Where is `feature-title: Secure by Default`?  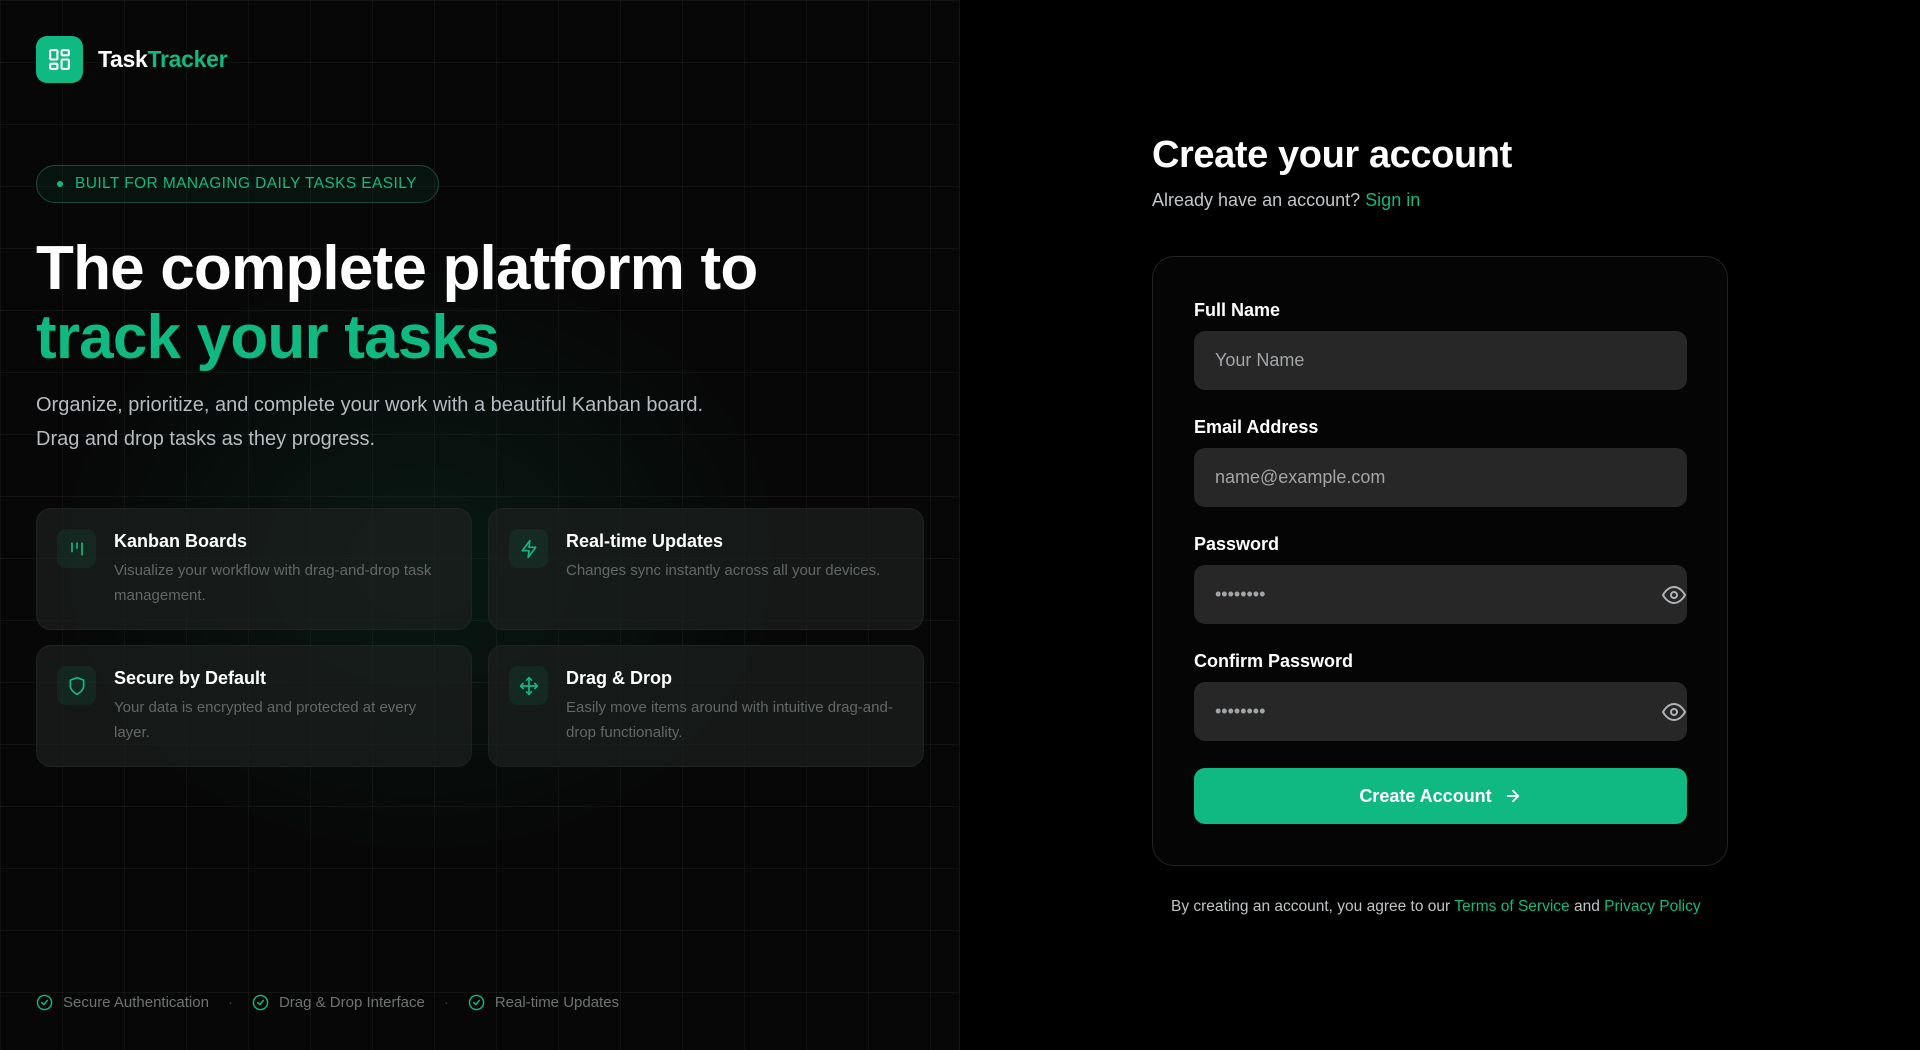
feature-title: Secure by Default is located at coordinates (190, 678).